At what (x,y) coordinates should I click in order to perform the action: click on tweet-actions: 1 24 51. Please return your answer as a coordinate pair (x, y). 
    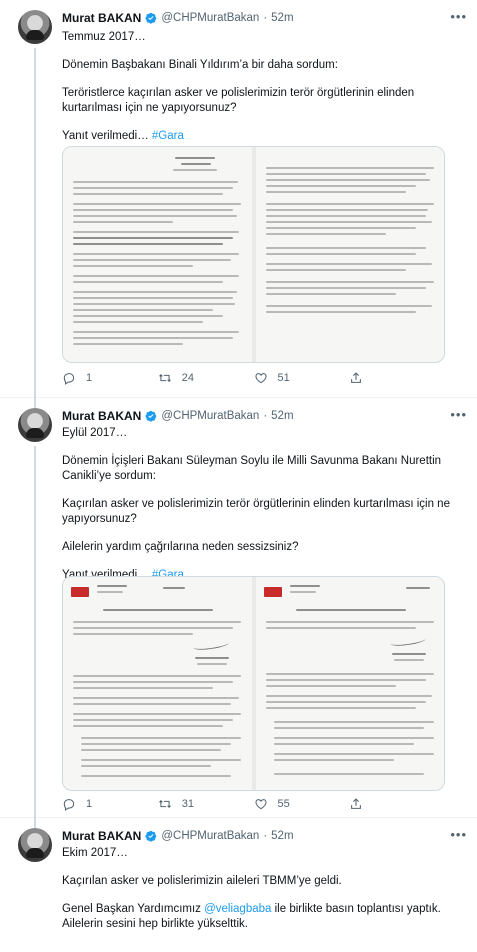
    Looking at the image, I should click on (253, 378).